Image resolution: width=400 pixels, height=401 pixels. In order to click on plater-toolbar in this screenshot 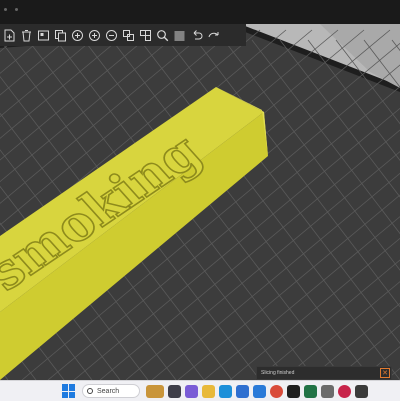, I will do `click(123, 35)`.